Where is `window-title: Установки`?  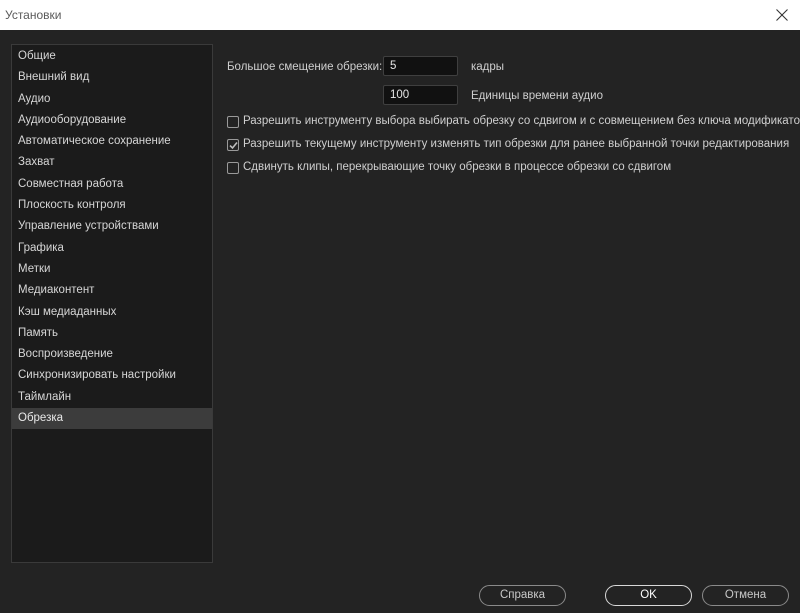
window-title: Установки is located at coordinates (33, 15).